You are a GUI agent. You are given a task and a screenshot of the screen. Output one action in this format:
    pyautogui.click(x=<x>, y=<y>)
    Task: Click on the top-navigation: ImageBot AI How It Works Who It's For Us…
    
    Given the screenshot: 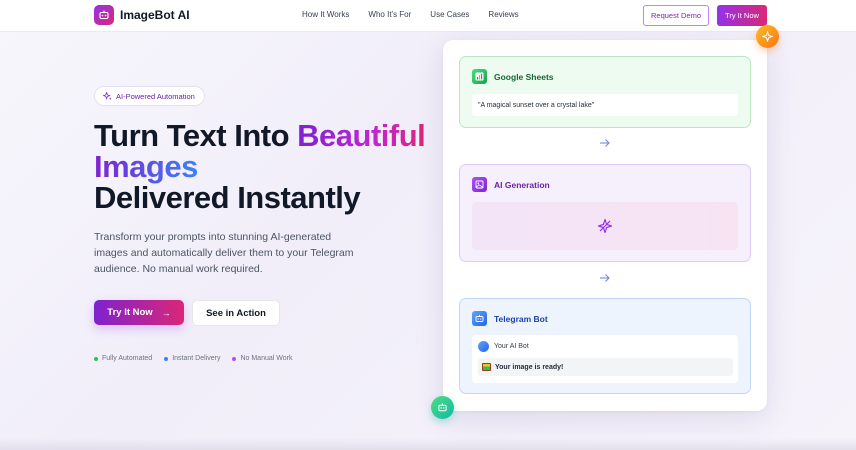 What is the action you would take?
    pyautogui.click(x=428, y=16)
    